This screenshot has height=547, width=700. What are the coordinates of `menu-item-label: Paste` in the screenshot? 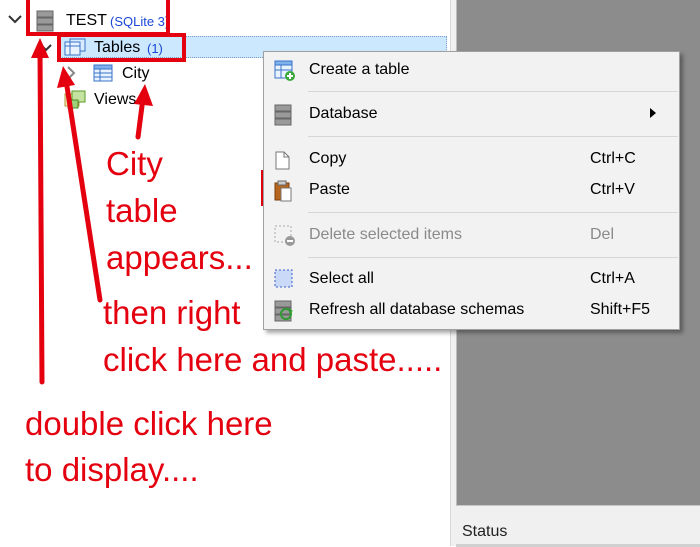 It's located at (329, 189).